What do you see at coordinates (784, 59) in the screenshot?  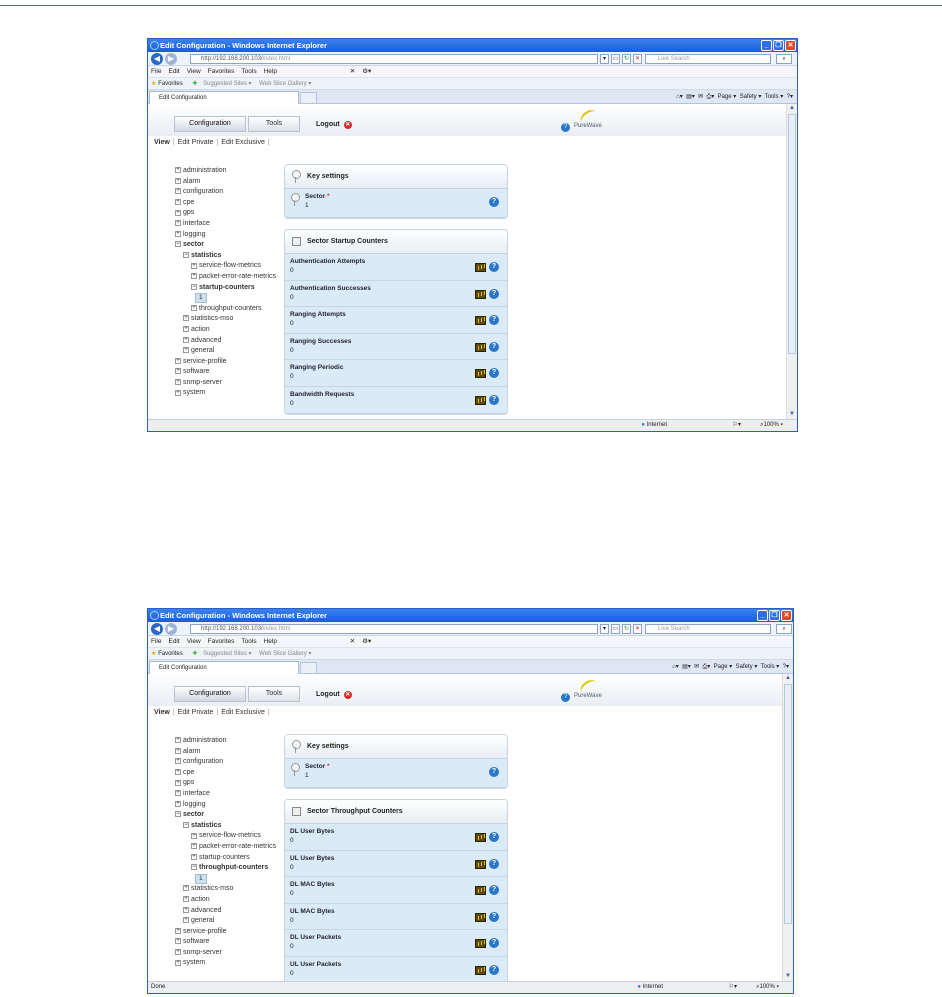 I see `search-icon: ⌕` at bounding box center [784, 59].